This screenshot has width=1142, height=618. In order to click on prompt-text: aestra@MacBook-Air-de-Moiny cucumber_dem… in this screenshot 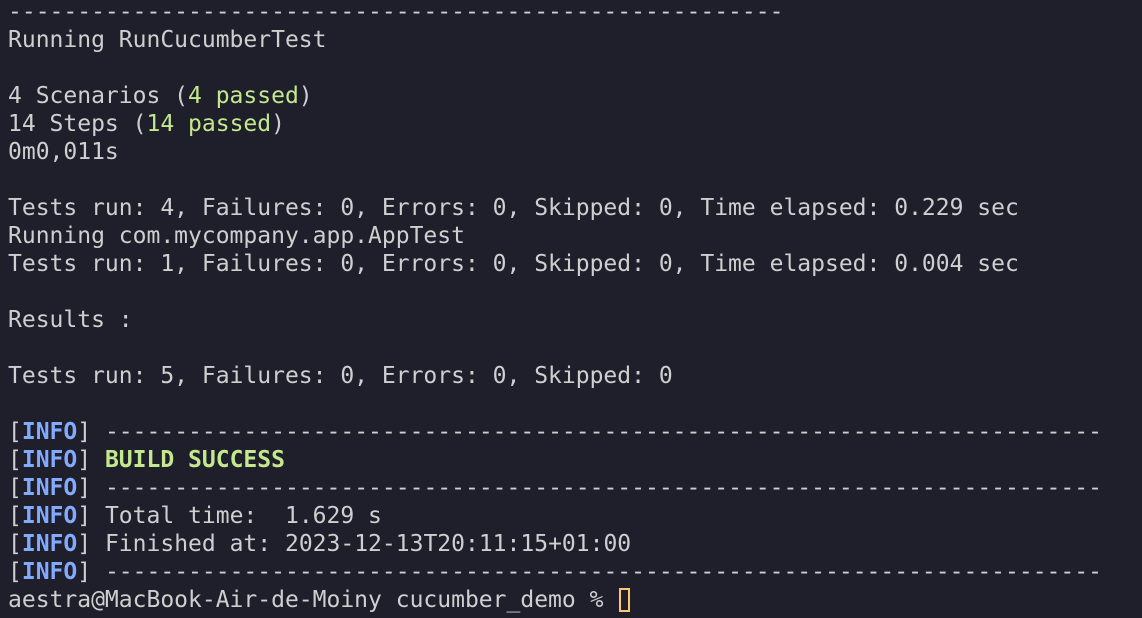, I will do `click(313, 600)`.